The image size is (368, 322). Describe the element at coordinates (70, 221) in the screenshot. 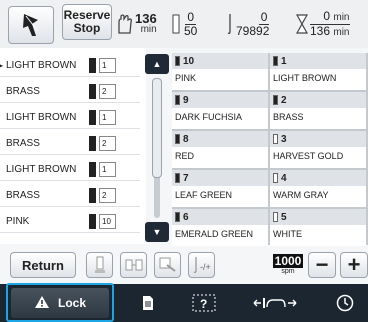

I see `thread-list-row: PINK 10` at that location.